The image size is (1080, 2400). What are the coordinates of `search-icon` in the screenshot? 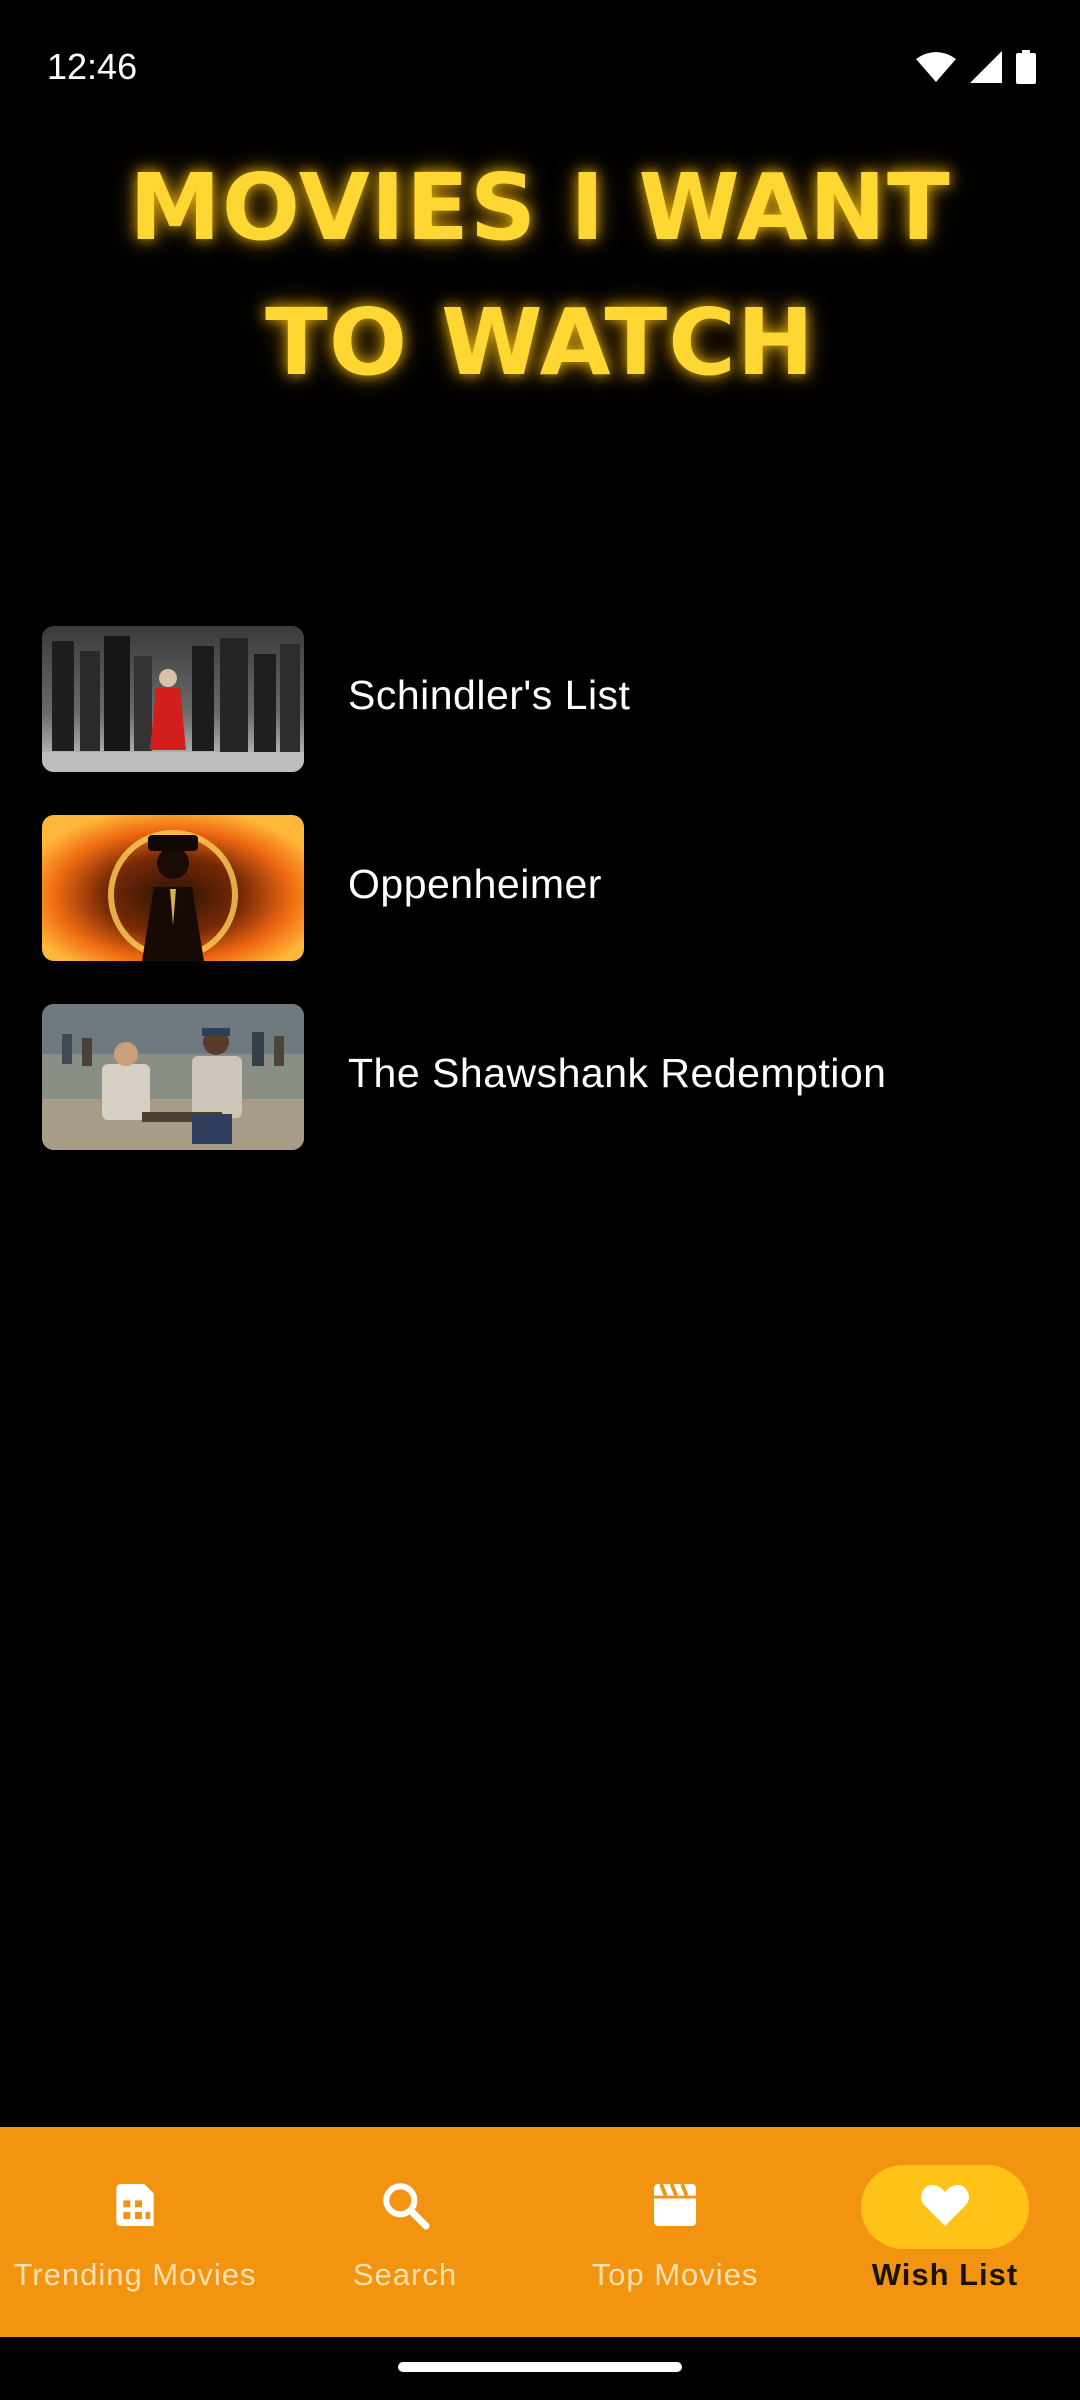 It's located at (405, 2207).